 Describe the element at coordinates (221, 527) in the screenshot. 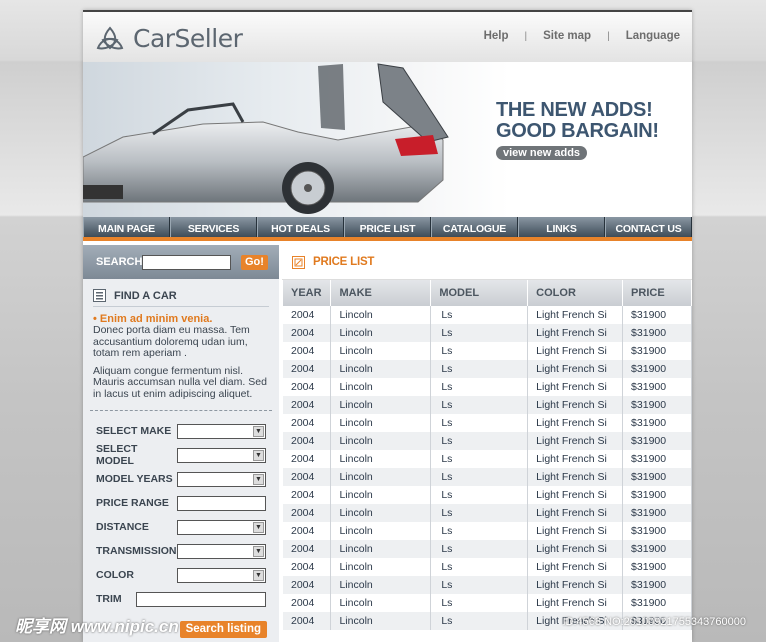

I see `distance-select: ▼` at that location.